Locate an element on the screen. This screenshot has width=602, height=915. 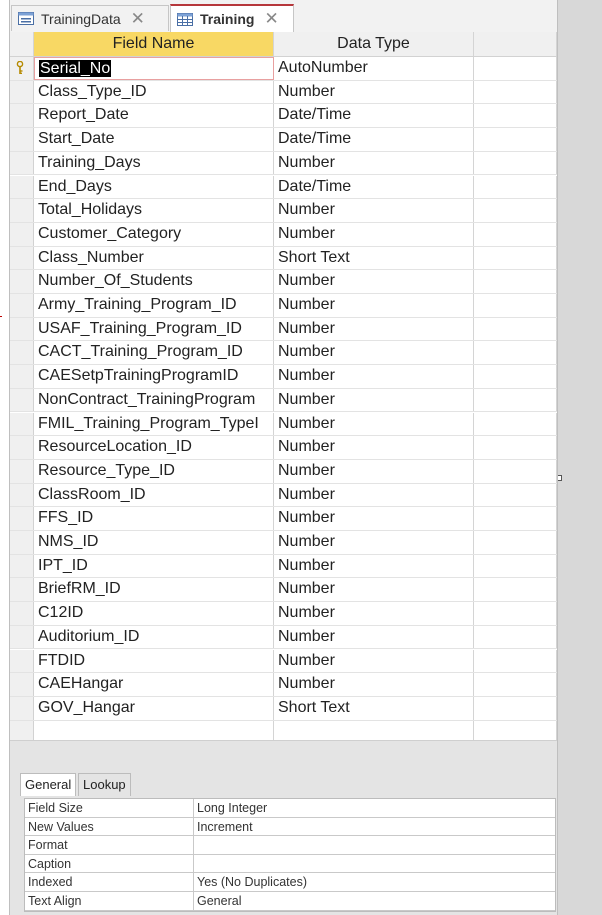
table-row: IPT_ID Number is located at coordinates (283, 566).